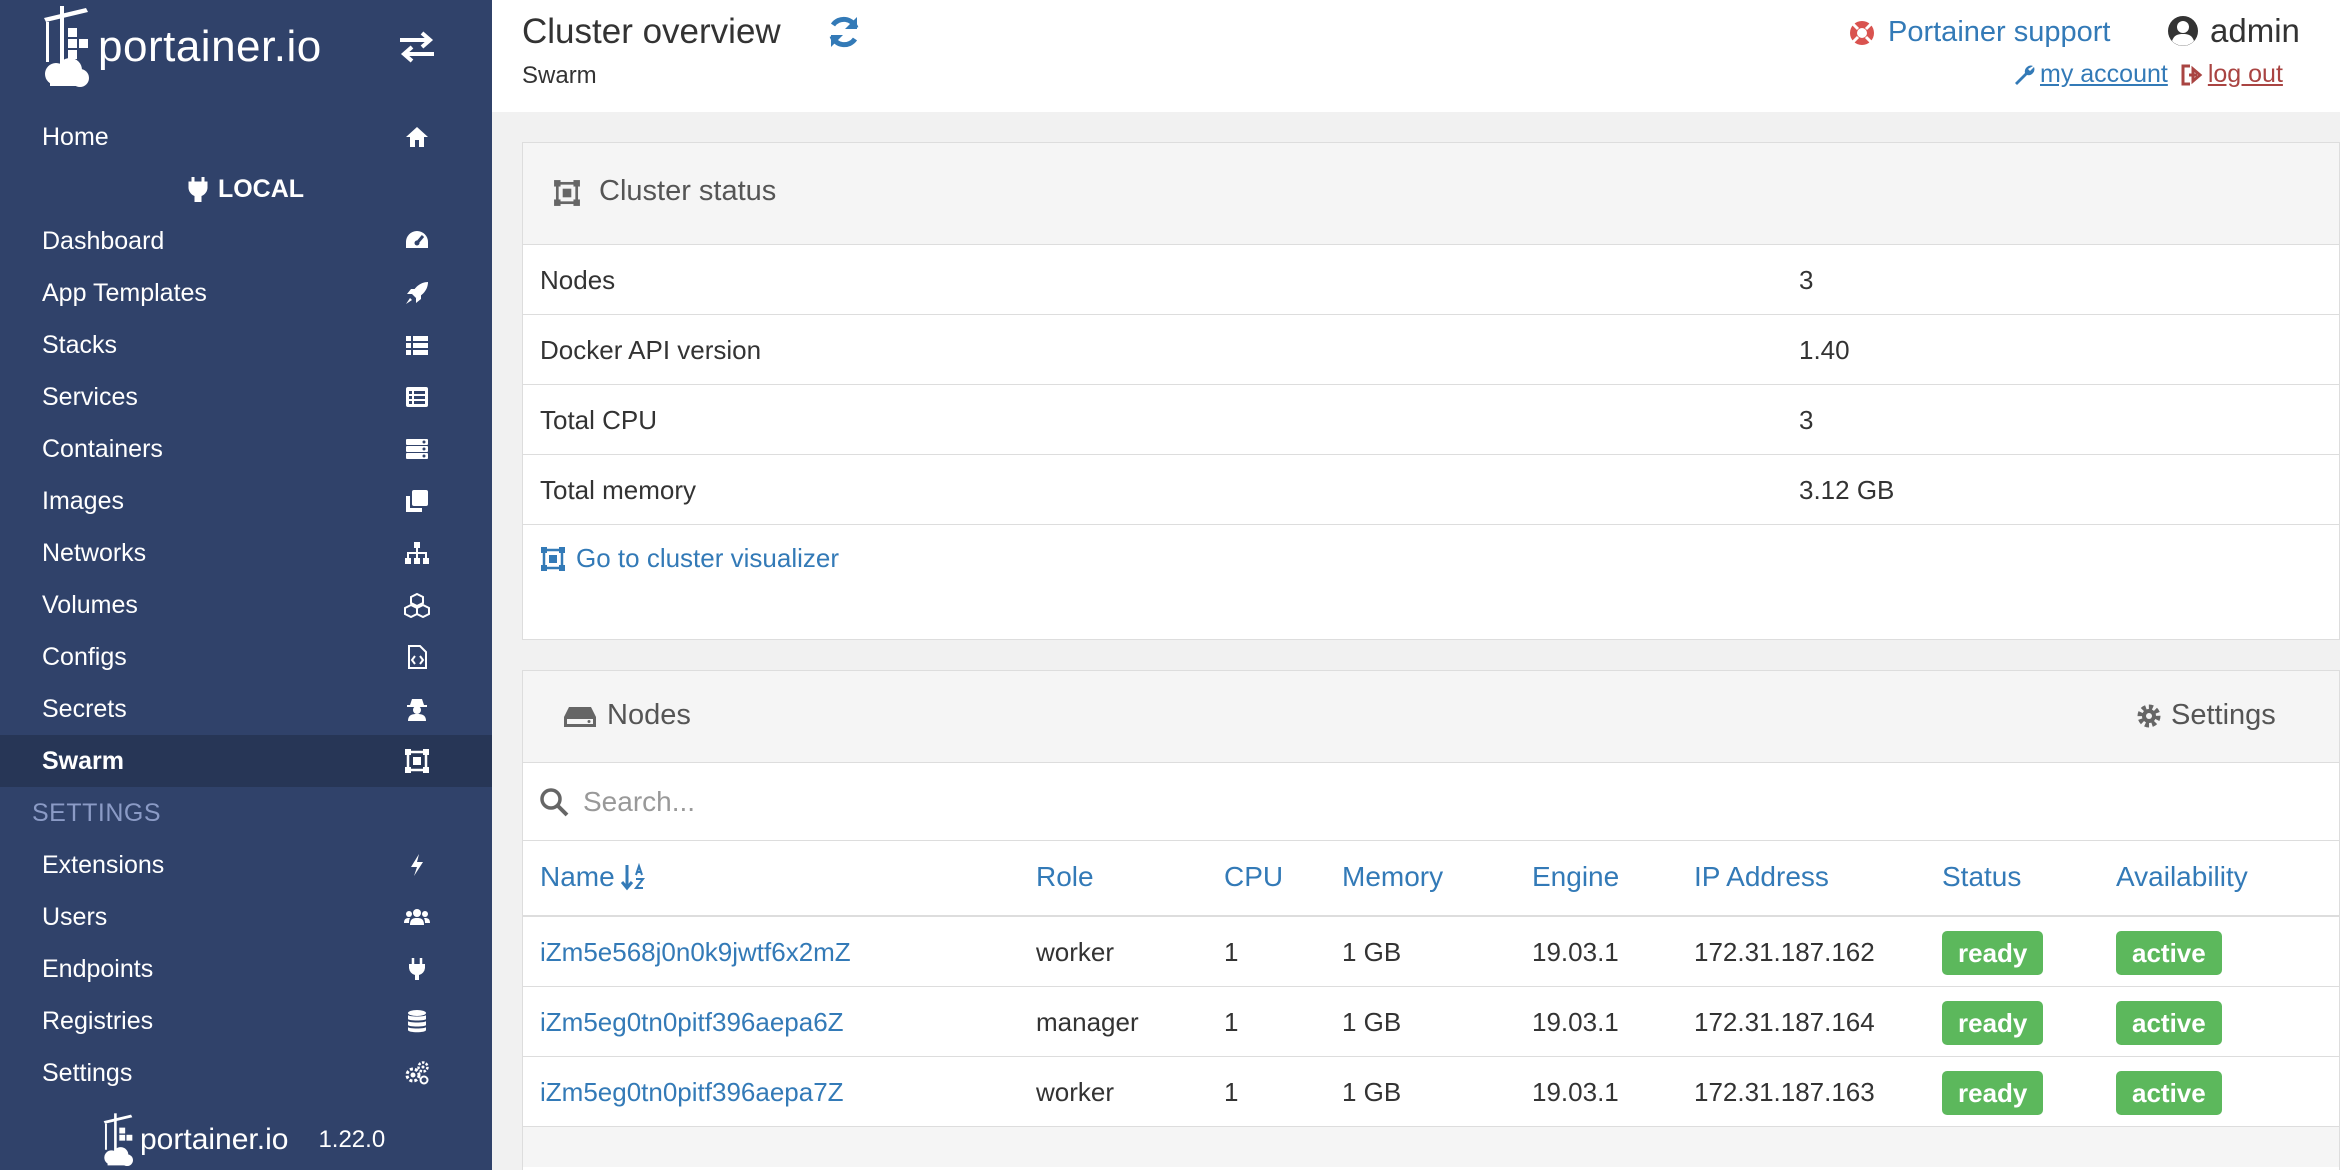  Describe the element at coordinates (2182, 877) in the screenshot. I see `column-header-availability: Availability` at that location.